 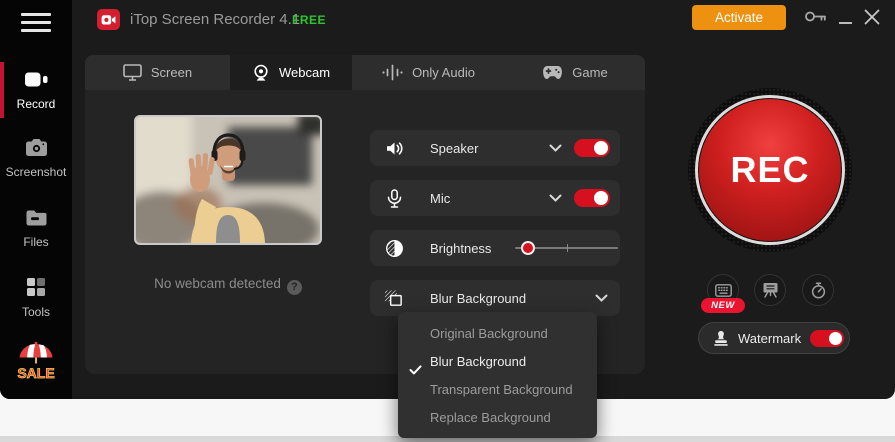 What do you see at coordinates (592, 148) in the screenshot?
I see `speaker-toggle` at bounding box center [592, 148].